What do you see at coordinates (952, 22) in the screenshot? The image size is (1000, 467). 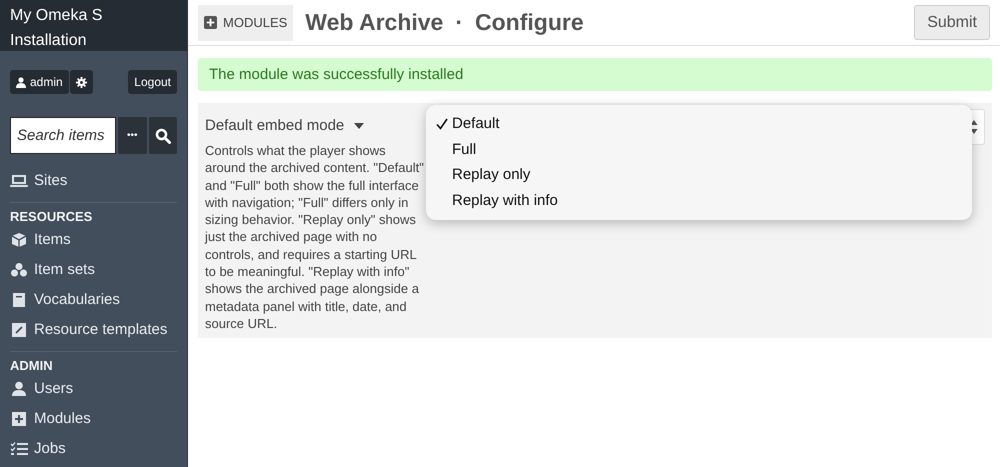 I see `submit-button: Submit` at bounding box center [952, 22].